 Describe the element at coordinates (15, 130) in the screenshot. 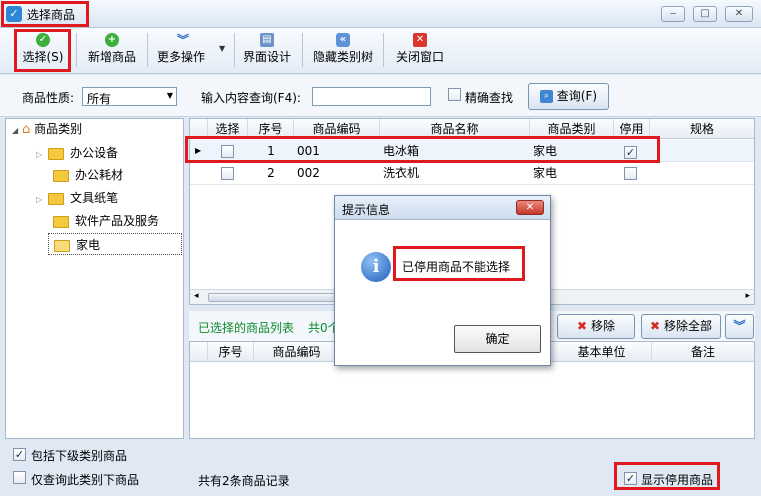

I see `collapse-icon: ◢` at that location.